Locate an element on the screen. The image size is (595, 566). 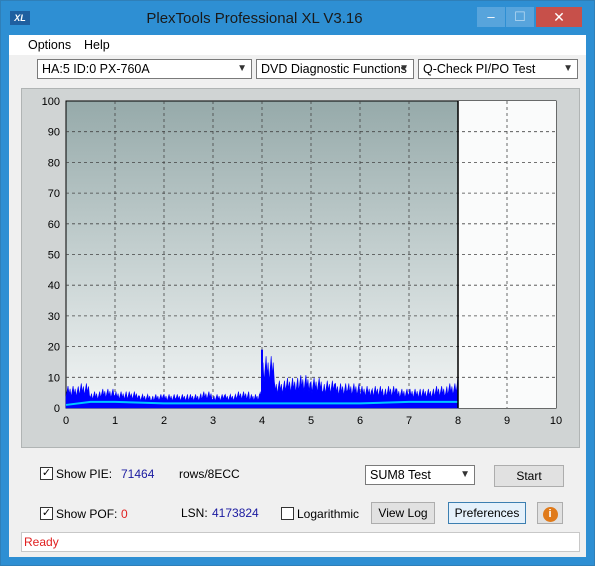
drive-select: HA:5 ID:0 PX-760A ▼ is located at coordinates (144, 69).